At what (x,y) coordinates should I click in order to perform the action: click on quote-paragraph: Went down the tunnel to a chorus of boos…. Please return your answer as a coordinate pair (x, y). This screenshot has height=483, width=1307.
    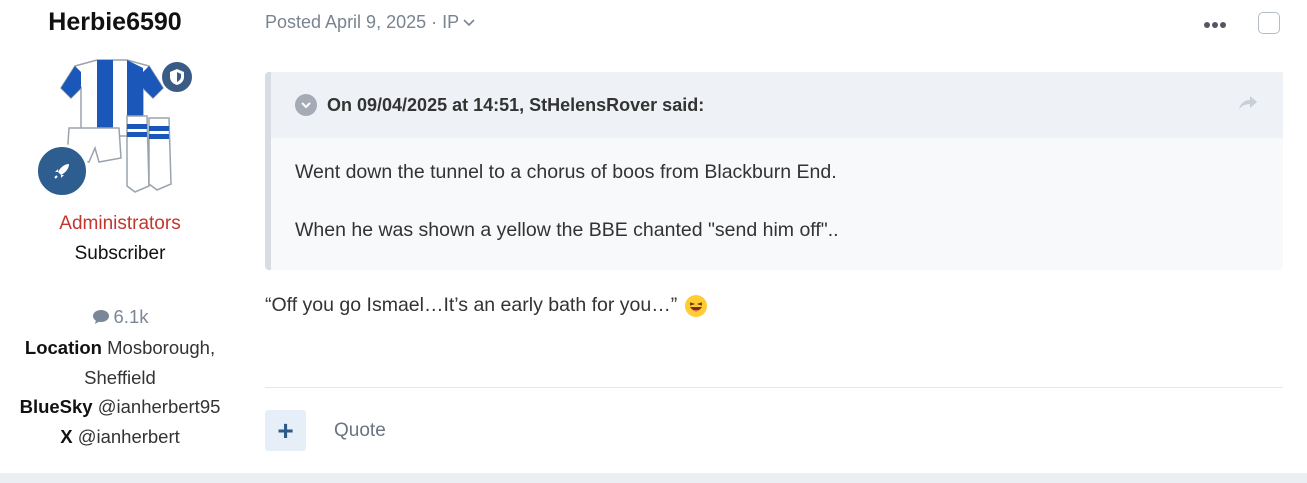
    Looking at the image, I should click on (566, 172).